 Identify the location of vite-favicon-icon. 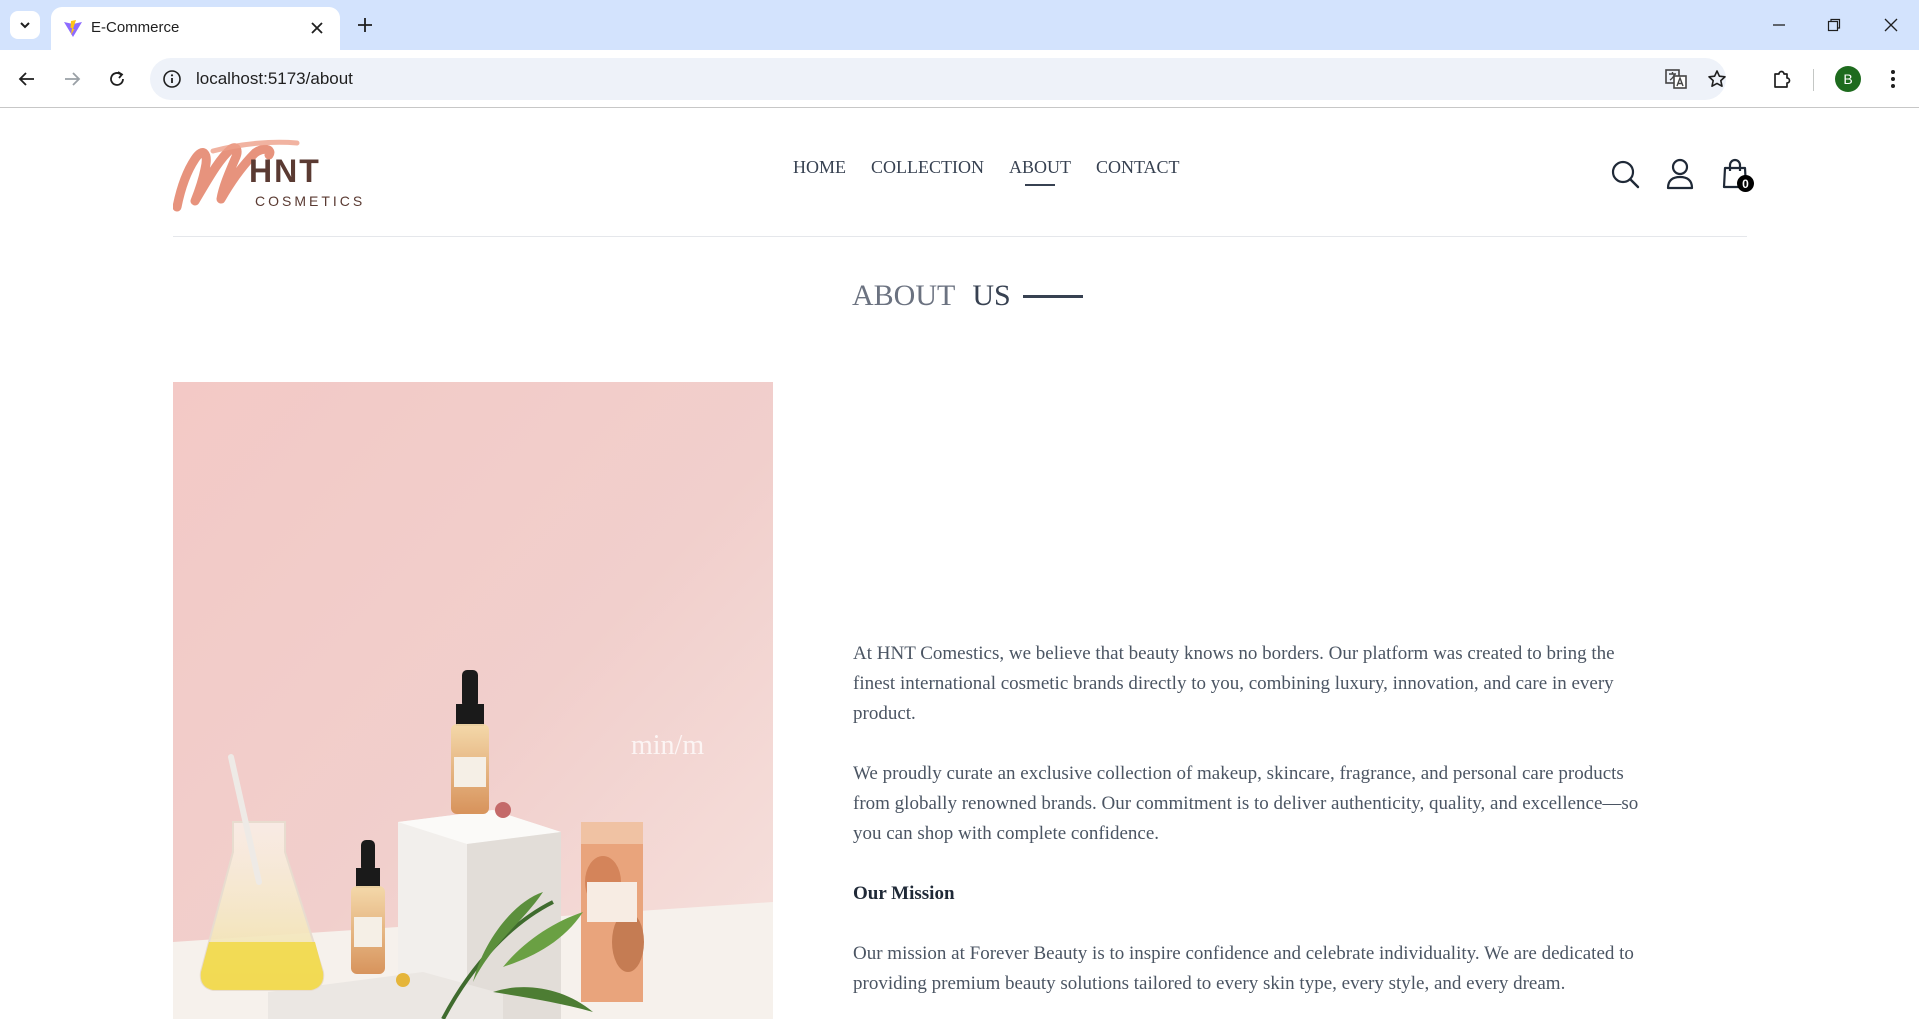
(73, 28).